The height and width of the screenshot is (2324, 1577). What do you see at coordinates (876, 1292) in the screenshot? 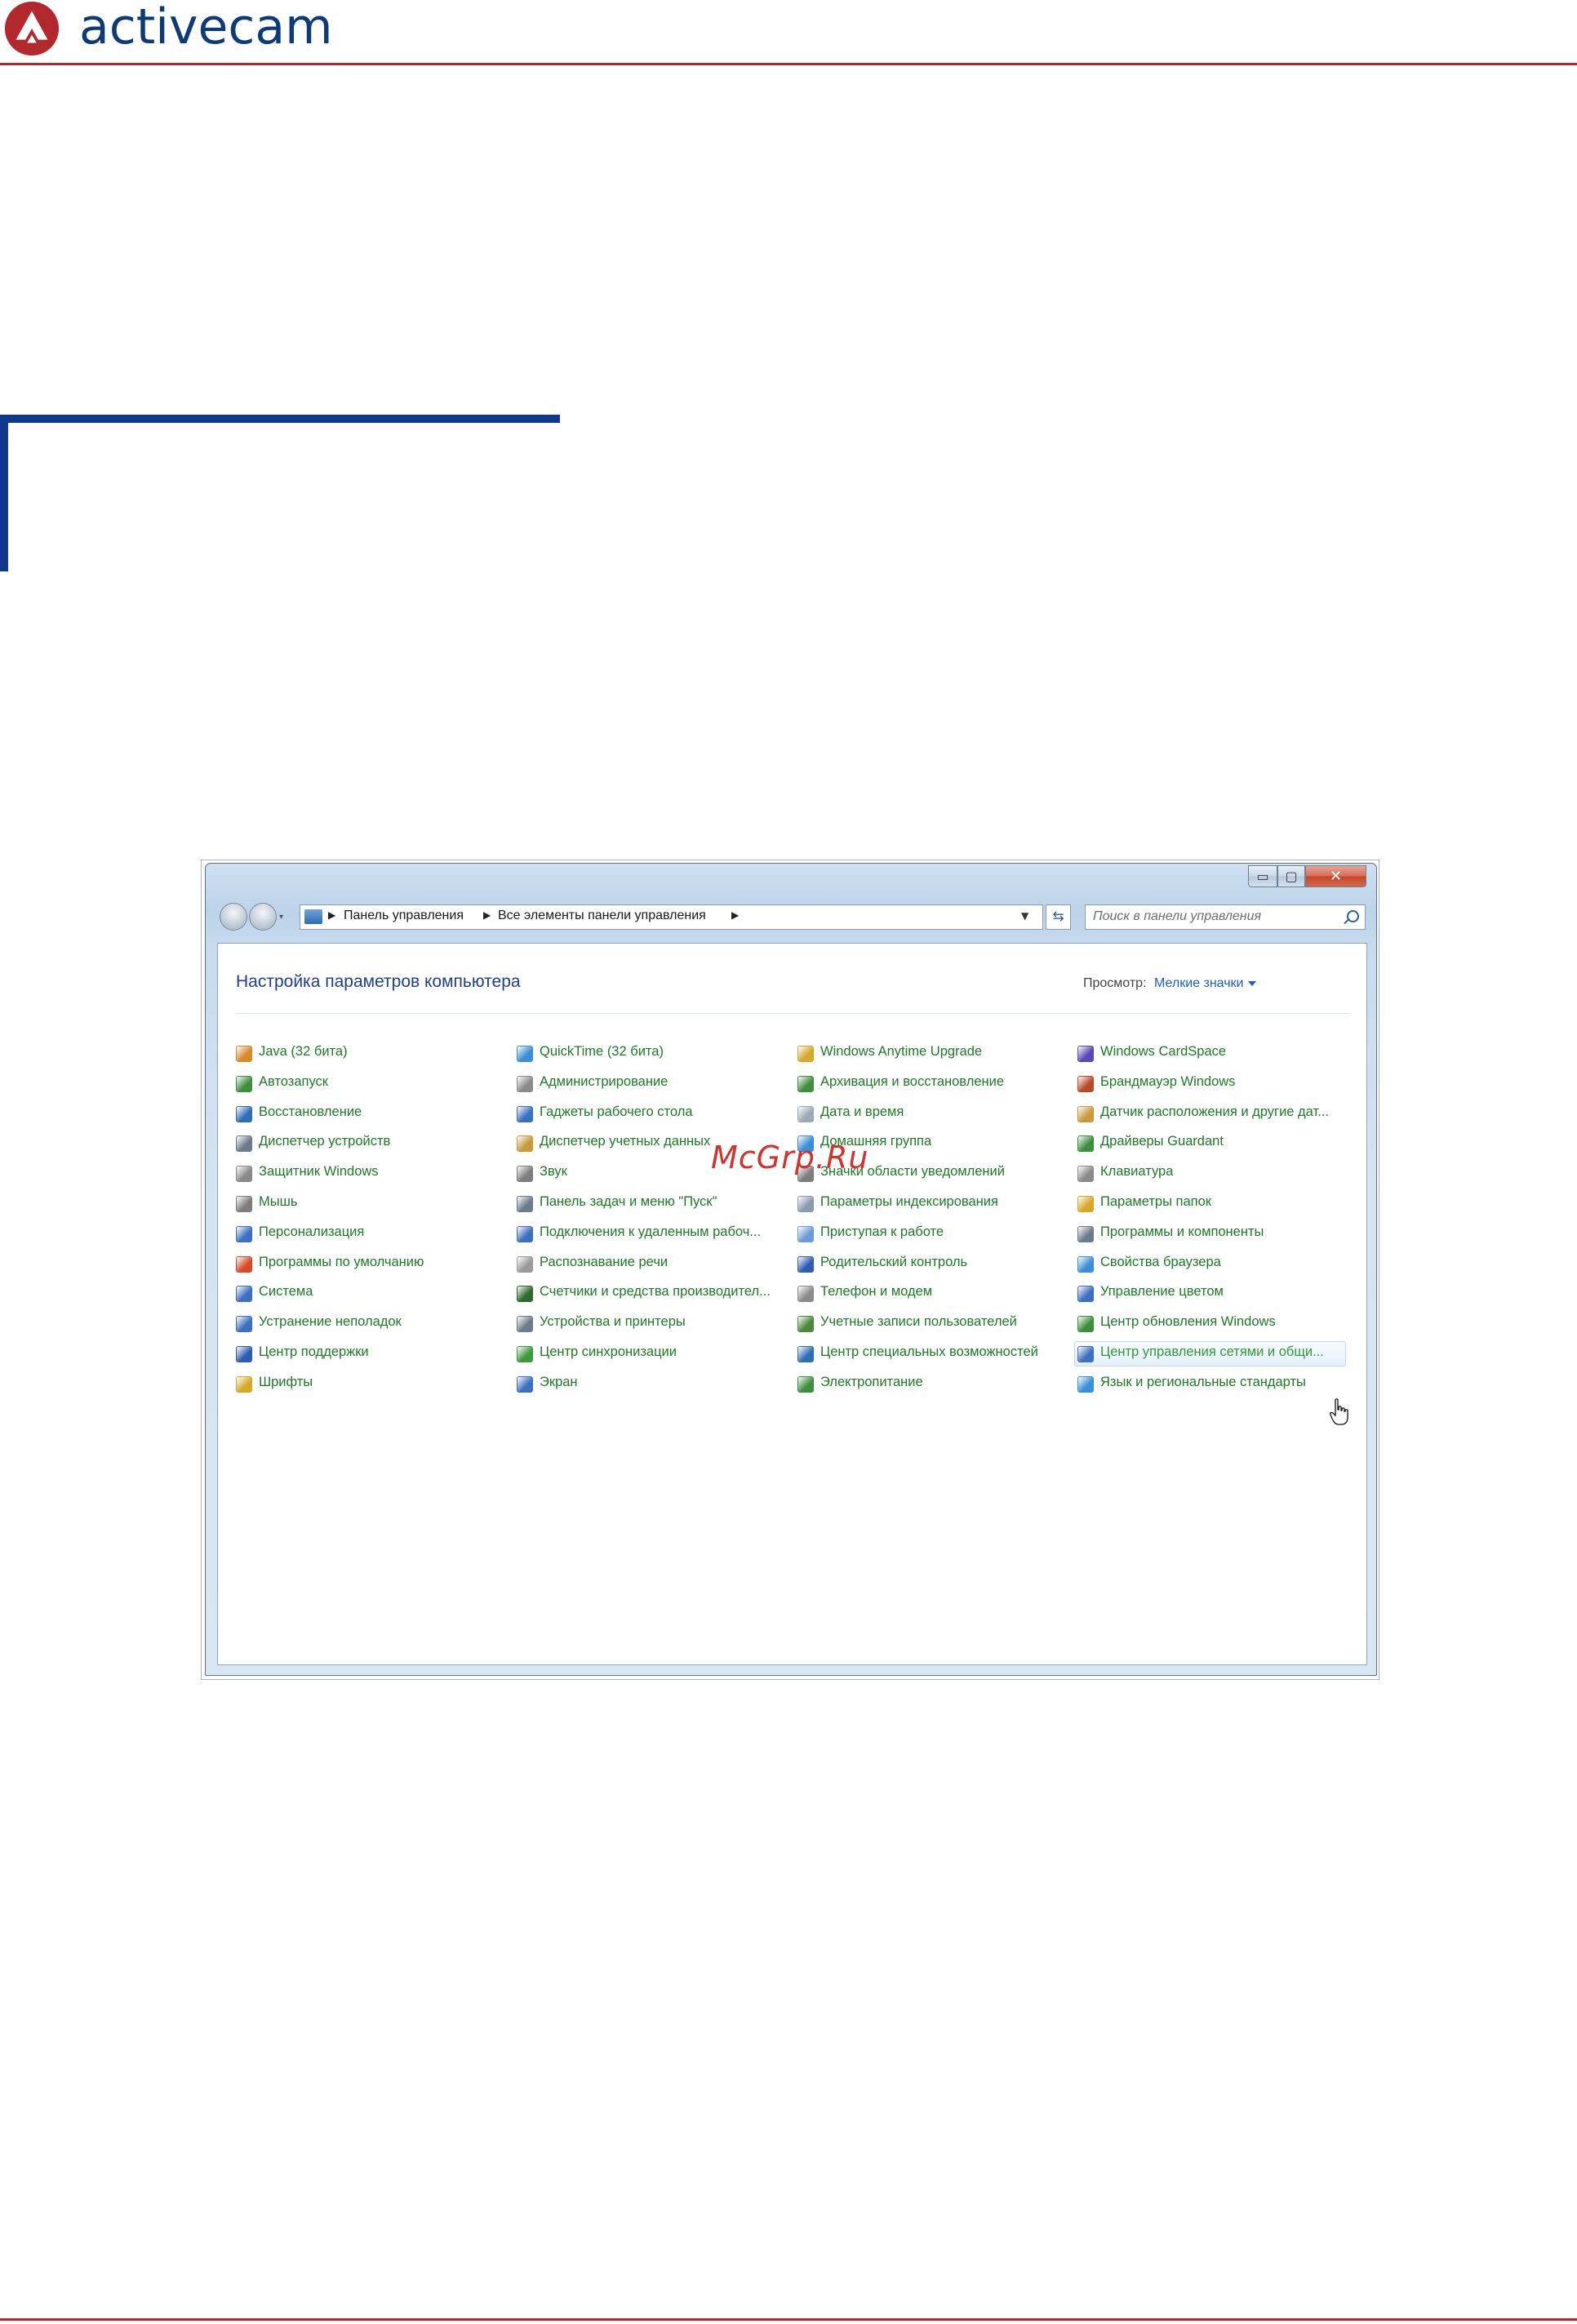
I see `control-panel-item-label: Телефон и модем` at bounding box center [876, 1292].